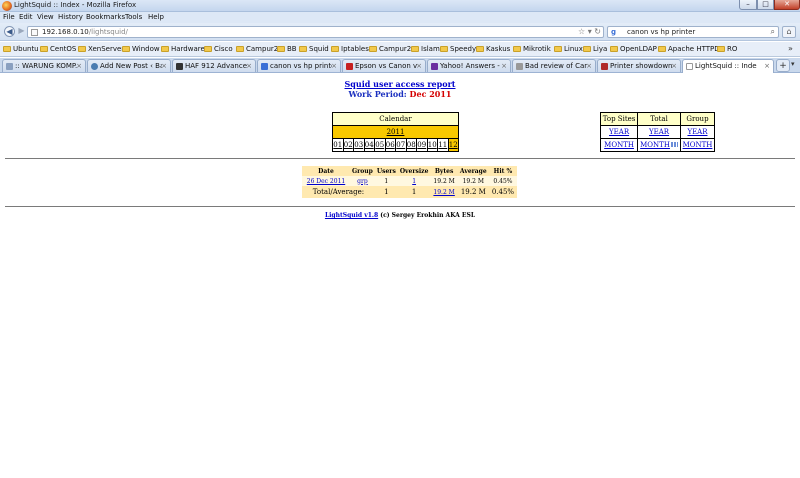  I want to click on google-icon: g, so click(615, 32).